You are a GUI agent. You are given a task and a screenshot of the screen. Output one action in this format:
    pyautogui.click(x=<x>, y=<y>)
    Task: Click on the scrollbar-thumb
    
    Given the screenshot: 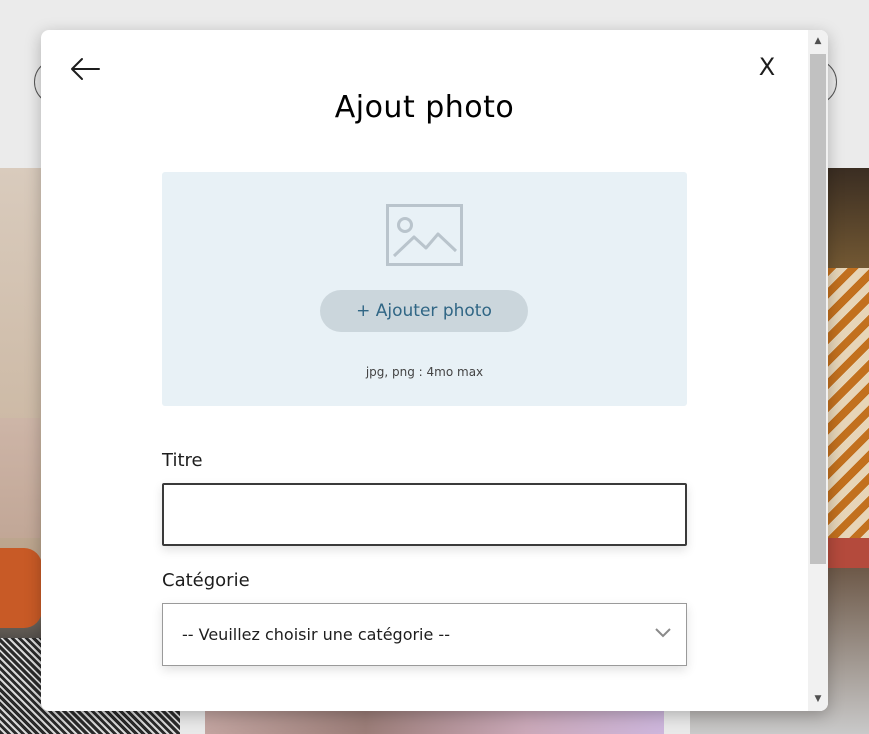 What is the action you would take?
    pyautogui.click(x=818, y=309)
    